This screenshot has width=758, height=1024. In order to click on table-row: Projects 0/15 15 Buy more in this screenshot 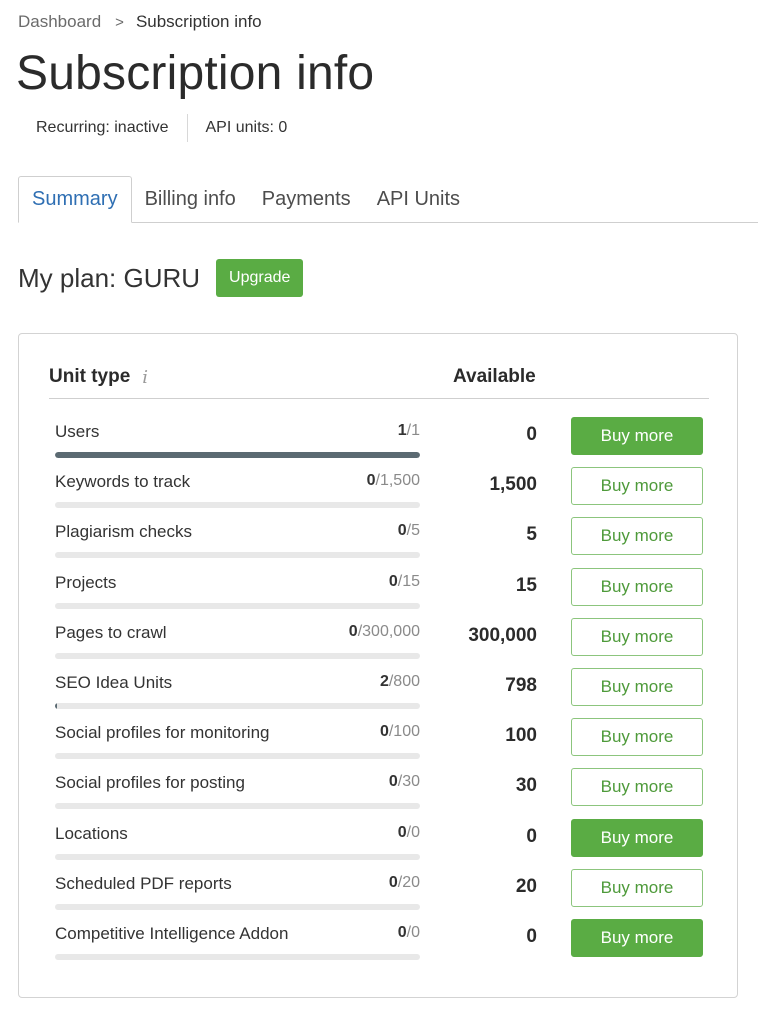, I will do `click(380, 594)`.